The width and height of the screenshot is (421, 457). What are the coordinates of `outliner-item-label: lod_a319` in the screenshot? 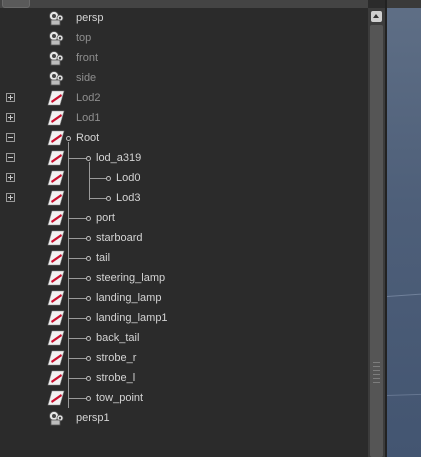 It's located at (119, 158).